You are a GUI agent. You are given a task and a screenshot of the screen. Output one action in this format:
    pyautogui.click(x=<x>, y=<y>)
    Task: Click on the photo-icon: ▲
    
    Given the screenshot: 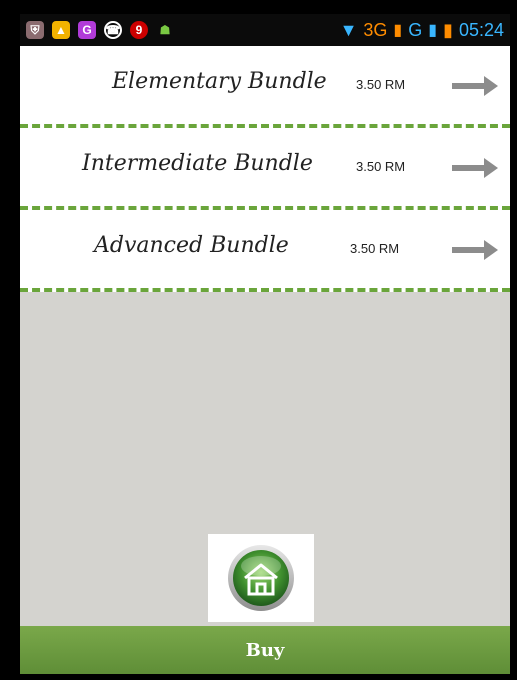 What is the action you would take?
    pyautogui.click(x=61, y=30)
    